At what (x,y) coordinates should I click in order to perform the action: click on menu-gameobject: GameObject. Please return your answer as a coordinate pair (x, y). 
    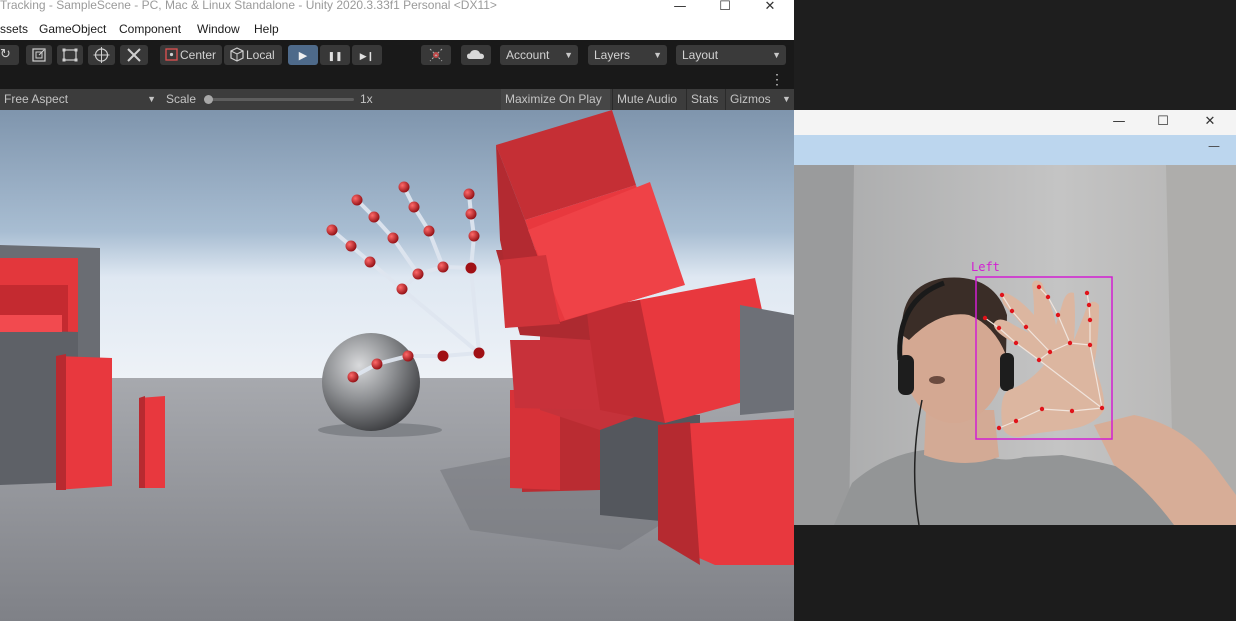
    Looking at the image, I should click on (72, 29).